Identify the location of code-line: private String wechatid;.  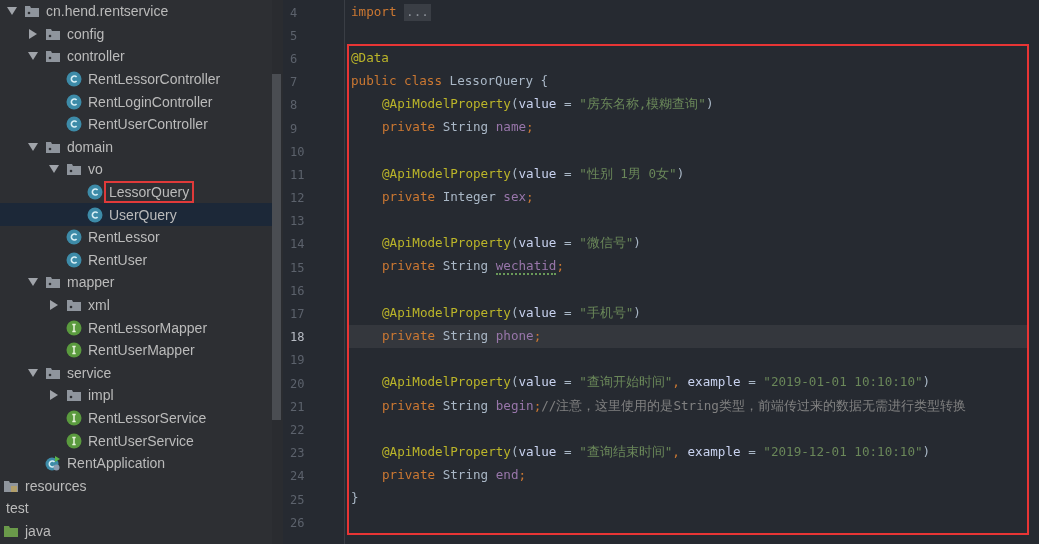
(472, 266).